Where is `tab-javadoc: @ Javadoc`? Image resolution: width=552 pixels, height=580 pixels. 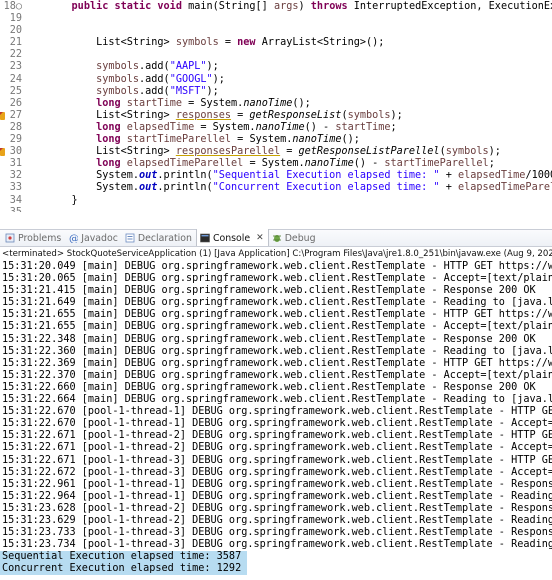 tab-javadoc: @ Javadoc is located at coordinates (93, 238).